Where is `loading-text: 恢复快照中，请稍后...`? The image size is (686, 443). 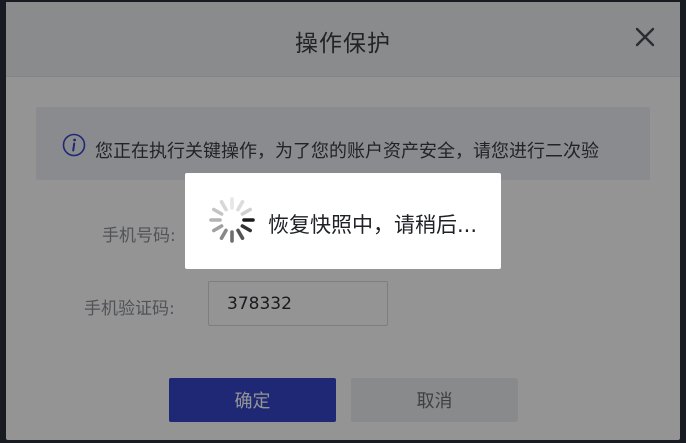
loading-text: 恢复快照中，请稍后... is located at coordinates (373, 225).